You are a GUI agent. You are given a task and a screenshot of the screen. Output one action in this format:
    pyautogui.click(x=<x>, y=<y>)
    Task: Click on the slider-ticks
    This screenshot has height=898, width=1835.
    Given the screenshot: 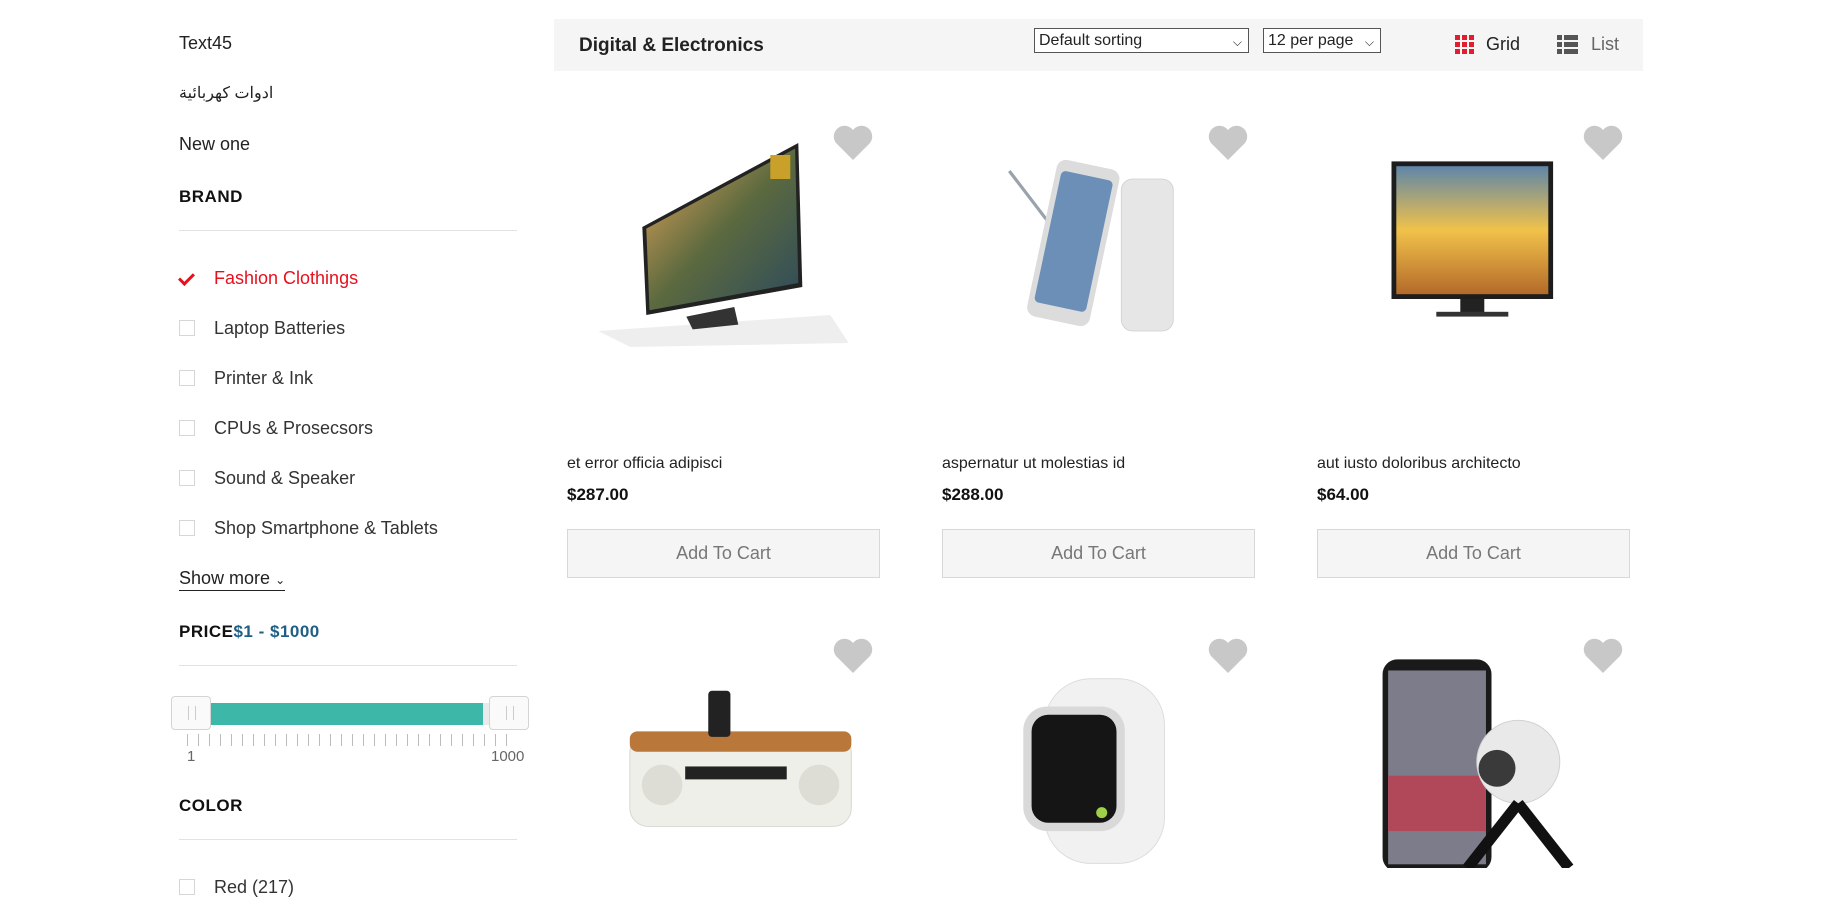 What is the action you would take?
    pyautogui.click(x=352, y=740)
    